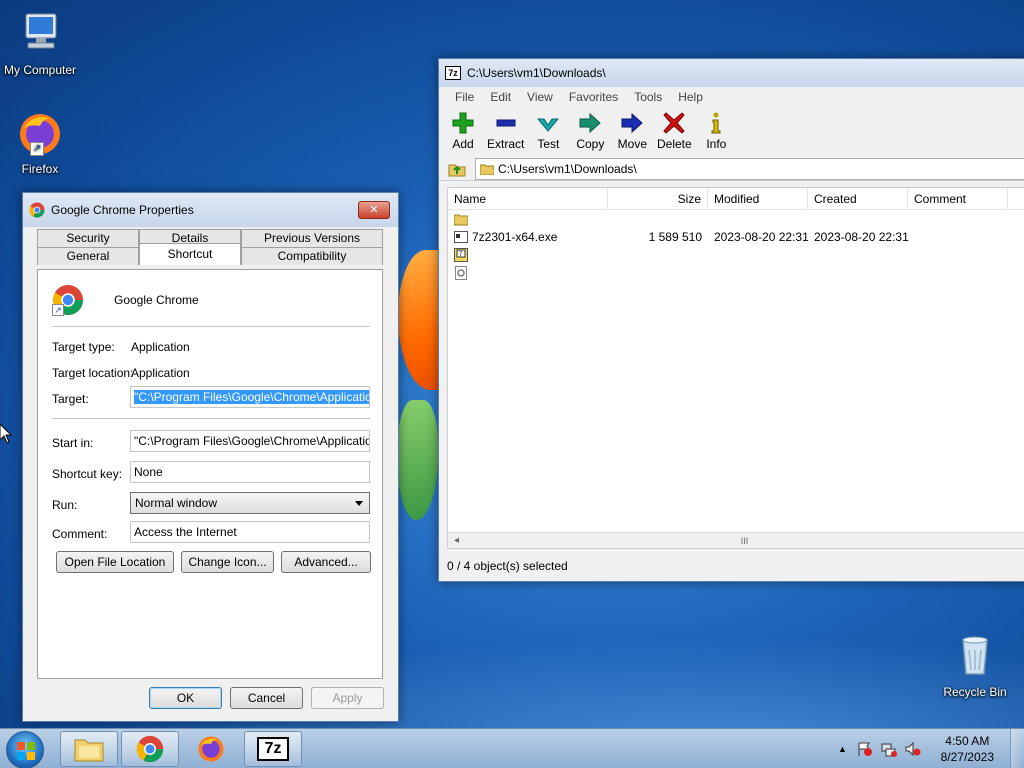 The height and width of the screenshot is (768, 1024). I want to click on desktop-icon-my-computer: My Computer, so click(40, 42).